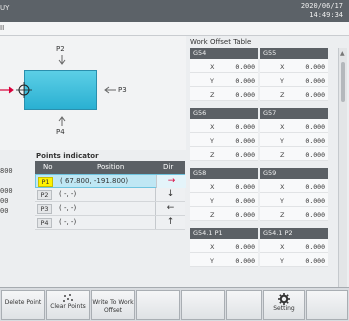  Describe the element at coordinates (326, 15) in the screenshot. I see `time-text: 14:49:34` at that location.